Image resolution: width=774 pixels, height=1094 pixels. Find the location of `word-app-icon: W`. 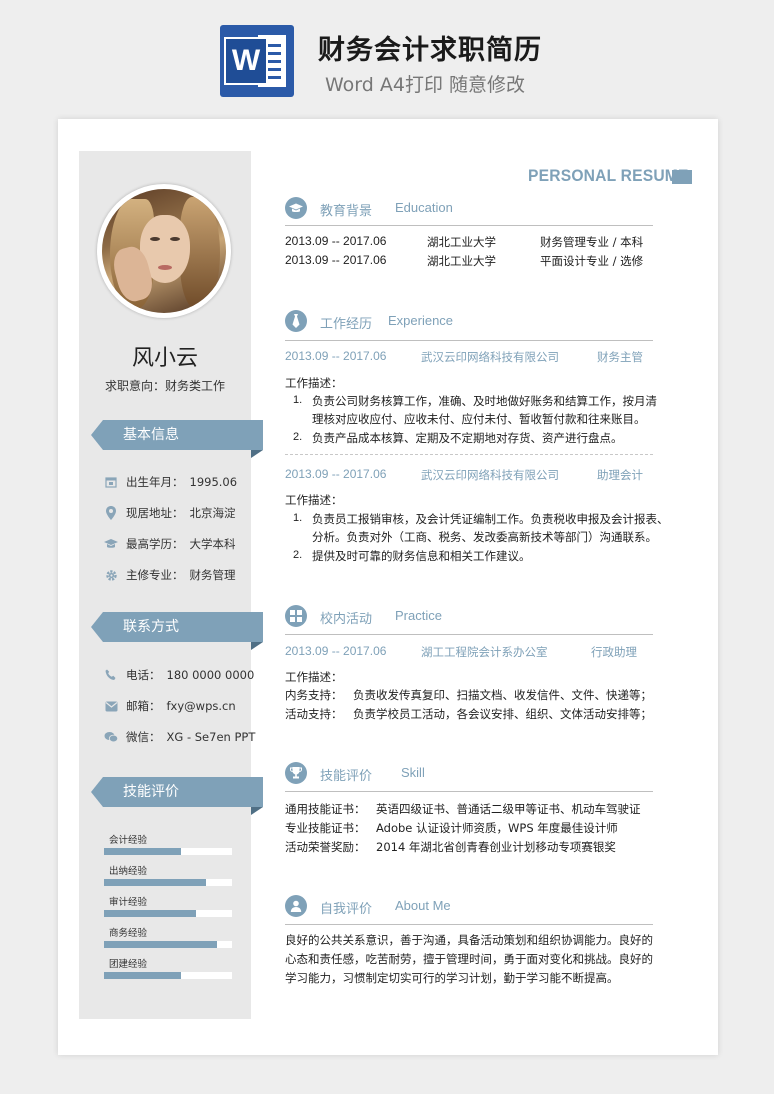

word-app-icon: W is located at coordinates (257, 61).